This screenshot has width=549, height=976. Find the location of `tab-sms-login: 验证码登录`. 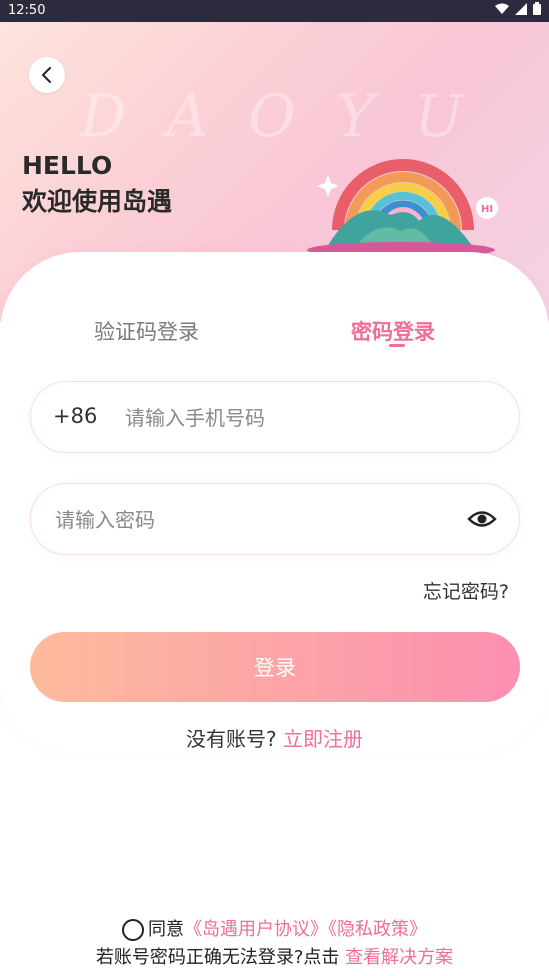

tab-sms-login: 验证码登录 is located at coordinates (146, 331).